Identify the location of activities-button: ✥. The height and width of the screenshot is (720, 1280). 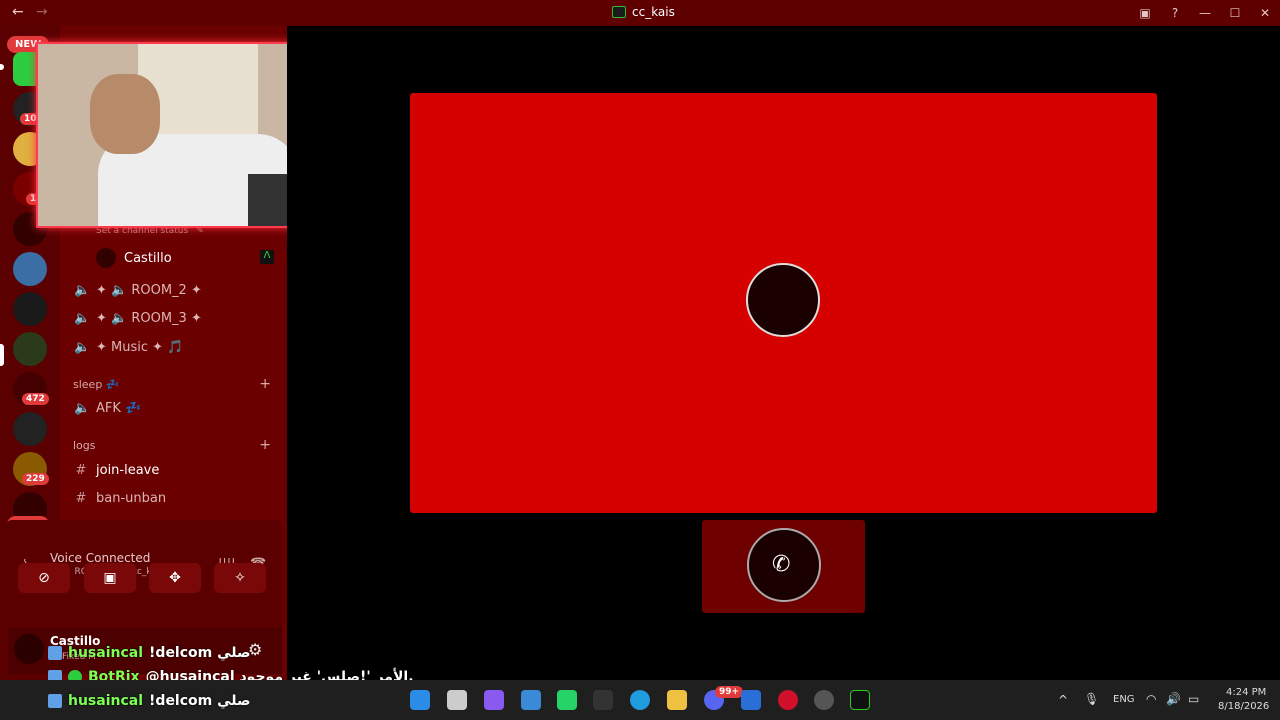
(175, 578).